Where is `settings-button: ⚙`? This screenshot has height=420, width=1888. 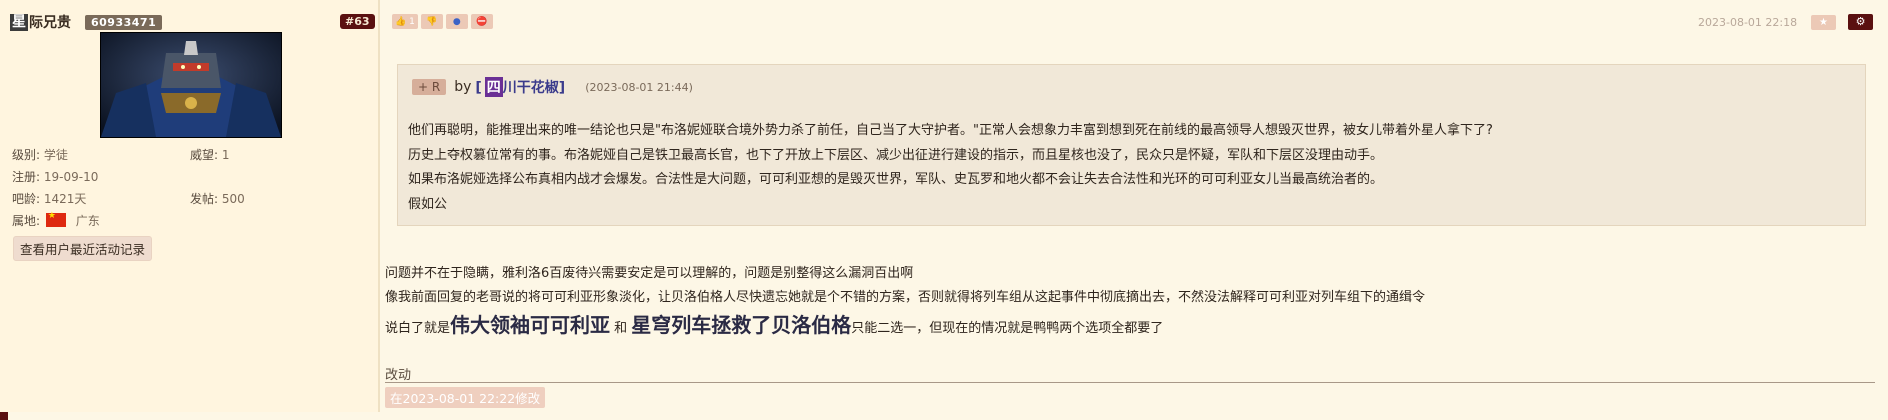 settings-button: ⚙ is located at coordinates (1860, 22).